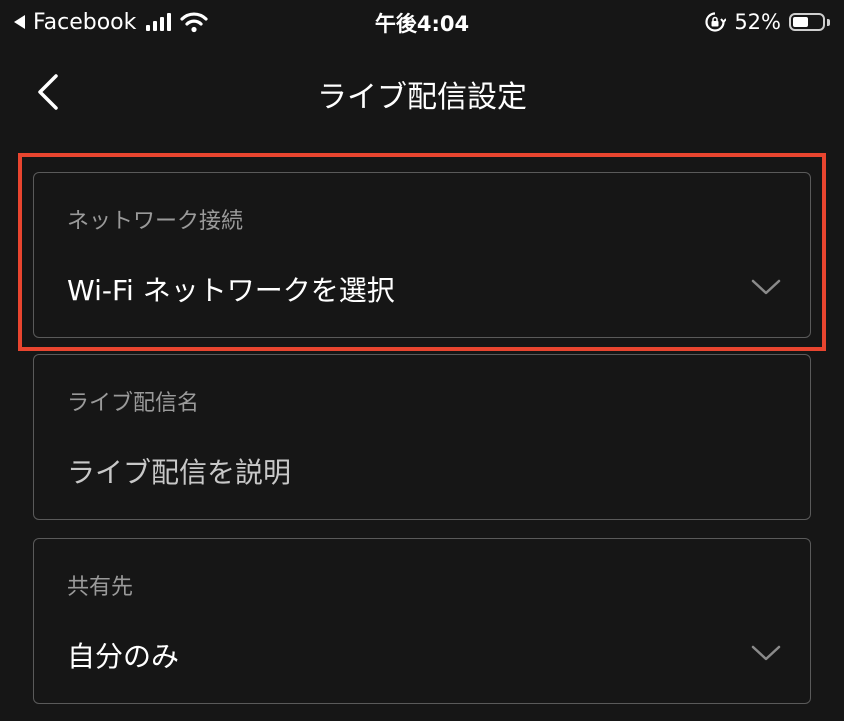 The image size is (844, 721). Describe the element at coordinates (100, 587) in the screenshot. I see `share-to-label: 共有先` at that location.